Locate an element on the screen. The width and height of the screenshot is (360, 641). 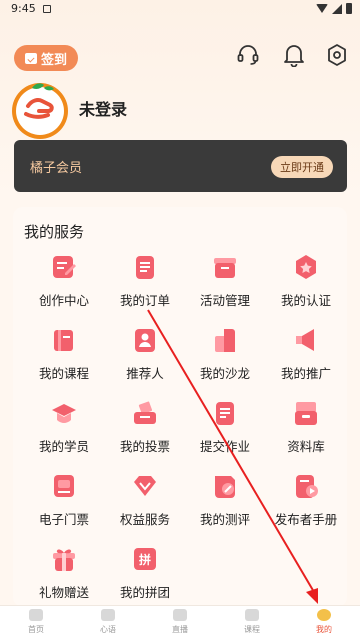
service-my-salon: 我的沙龙 is located at coordinates (225, 354).